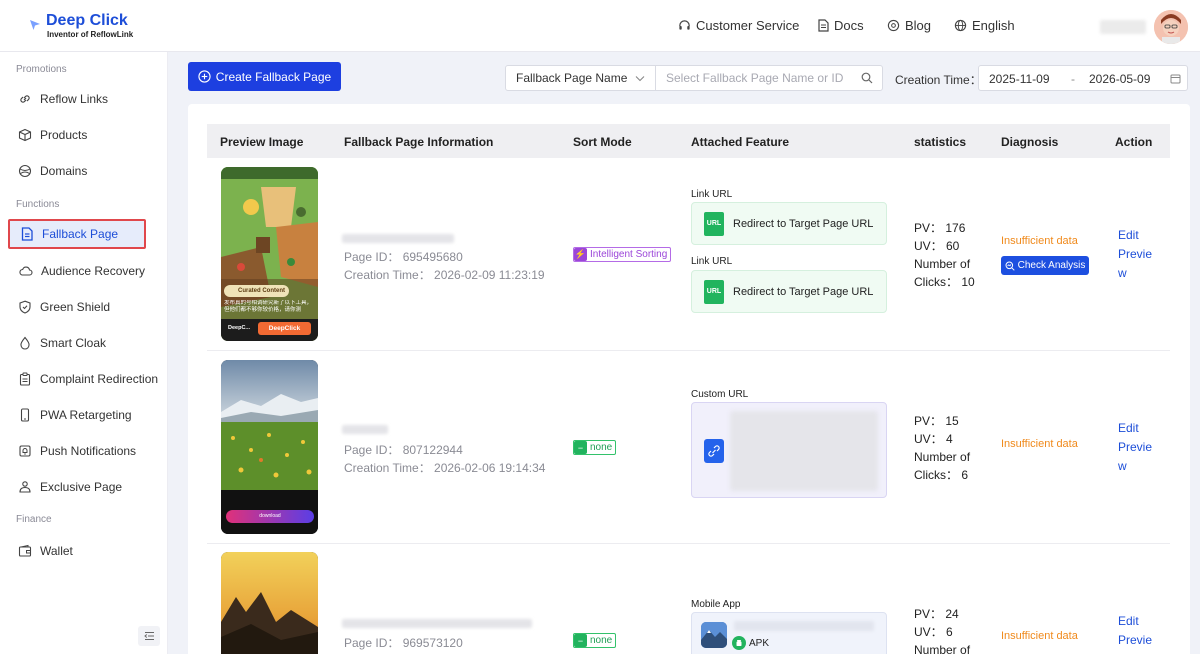 The image size is (1200, 654). I want to click on stat-clicks: Clicks： 10, so click(944, 282).